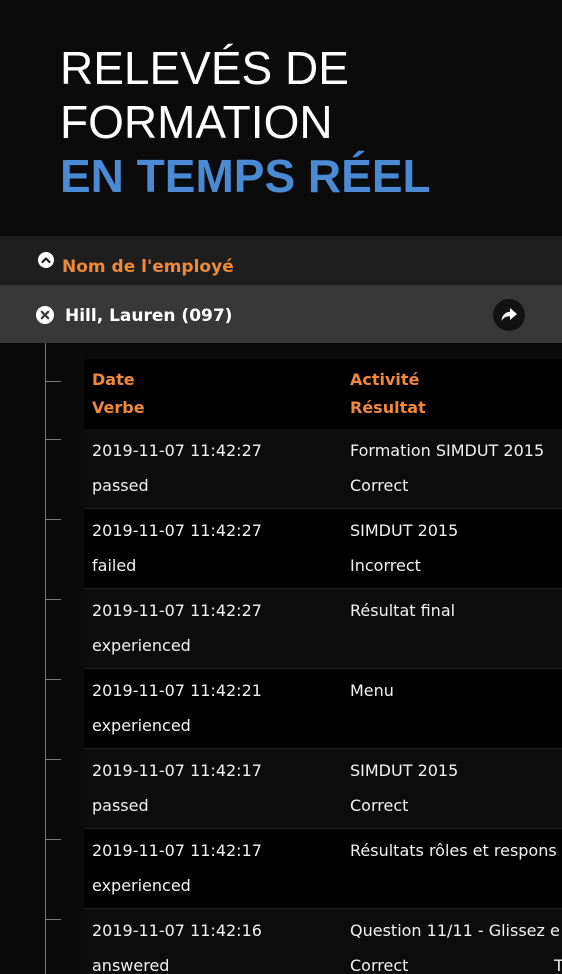 The height and width of the screenshot is (974, 562). What do you see at coordinates (323, 709) in the screenshot?
I see `table-row: 2019-11-07 11:42:21 experienced Menu` at bounding box center [323, 709].